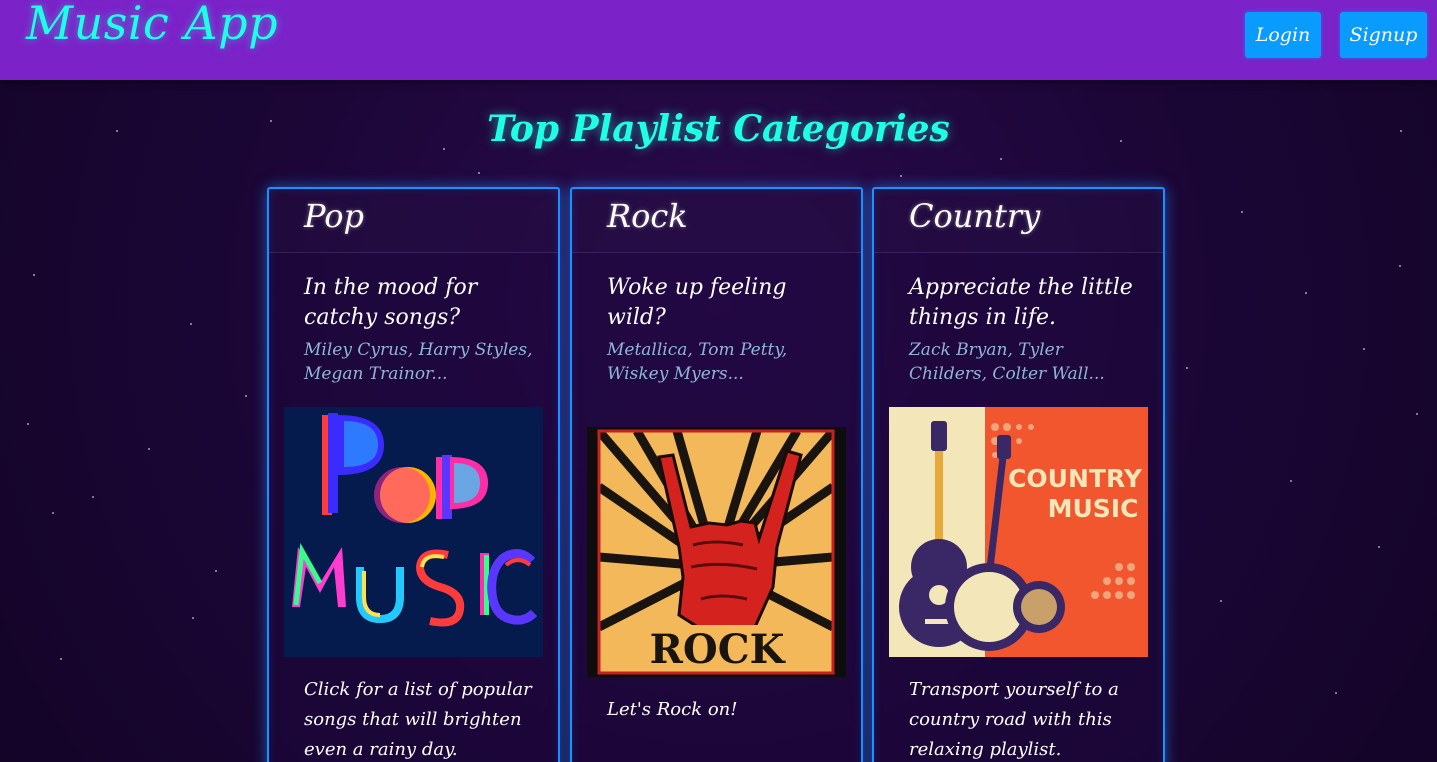 The width and height of the screenshot is (1437, 762). What do you see at coordinates (1383, 35) in the screenshot?
I see `signup-button: Signup` at bounding box center [1383, 35].